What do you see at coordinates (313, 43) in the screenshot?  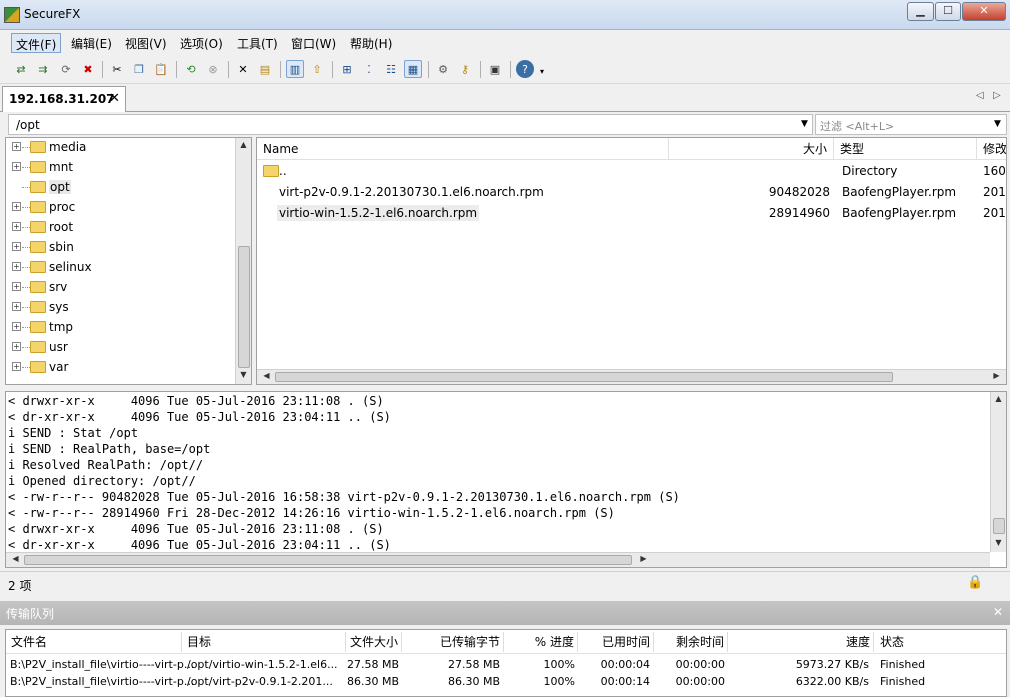 I see `menu-window: 窗口(W)` at bounding box center [313, 43].